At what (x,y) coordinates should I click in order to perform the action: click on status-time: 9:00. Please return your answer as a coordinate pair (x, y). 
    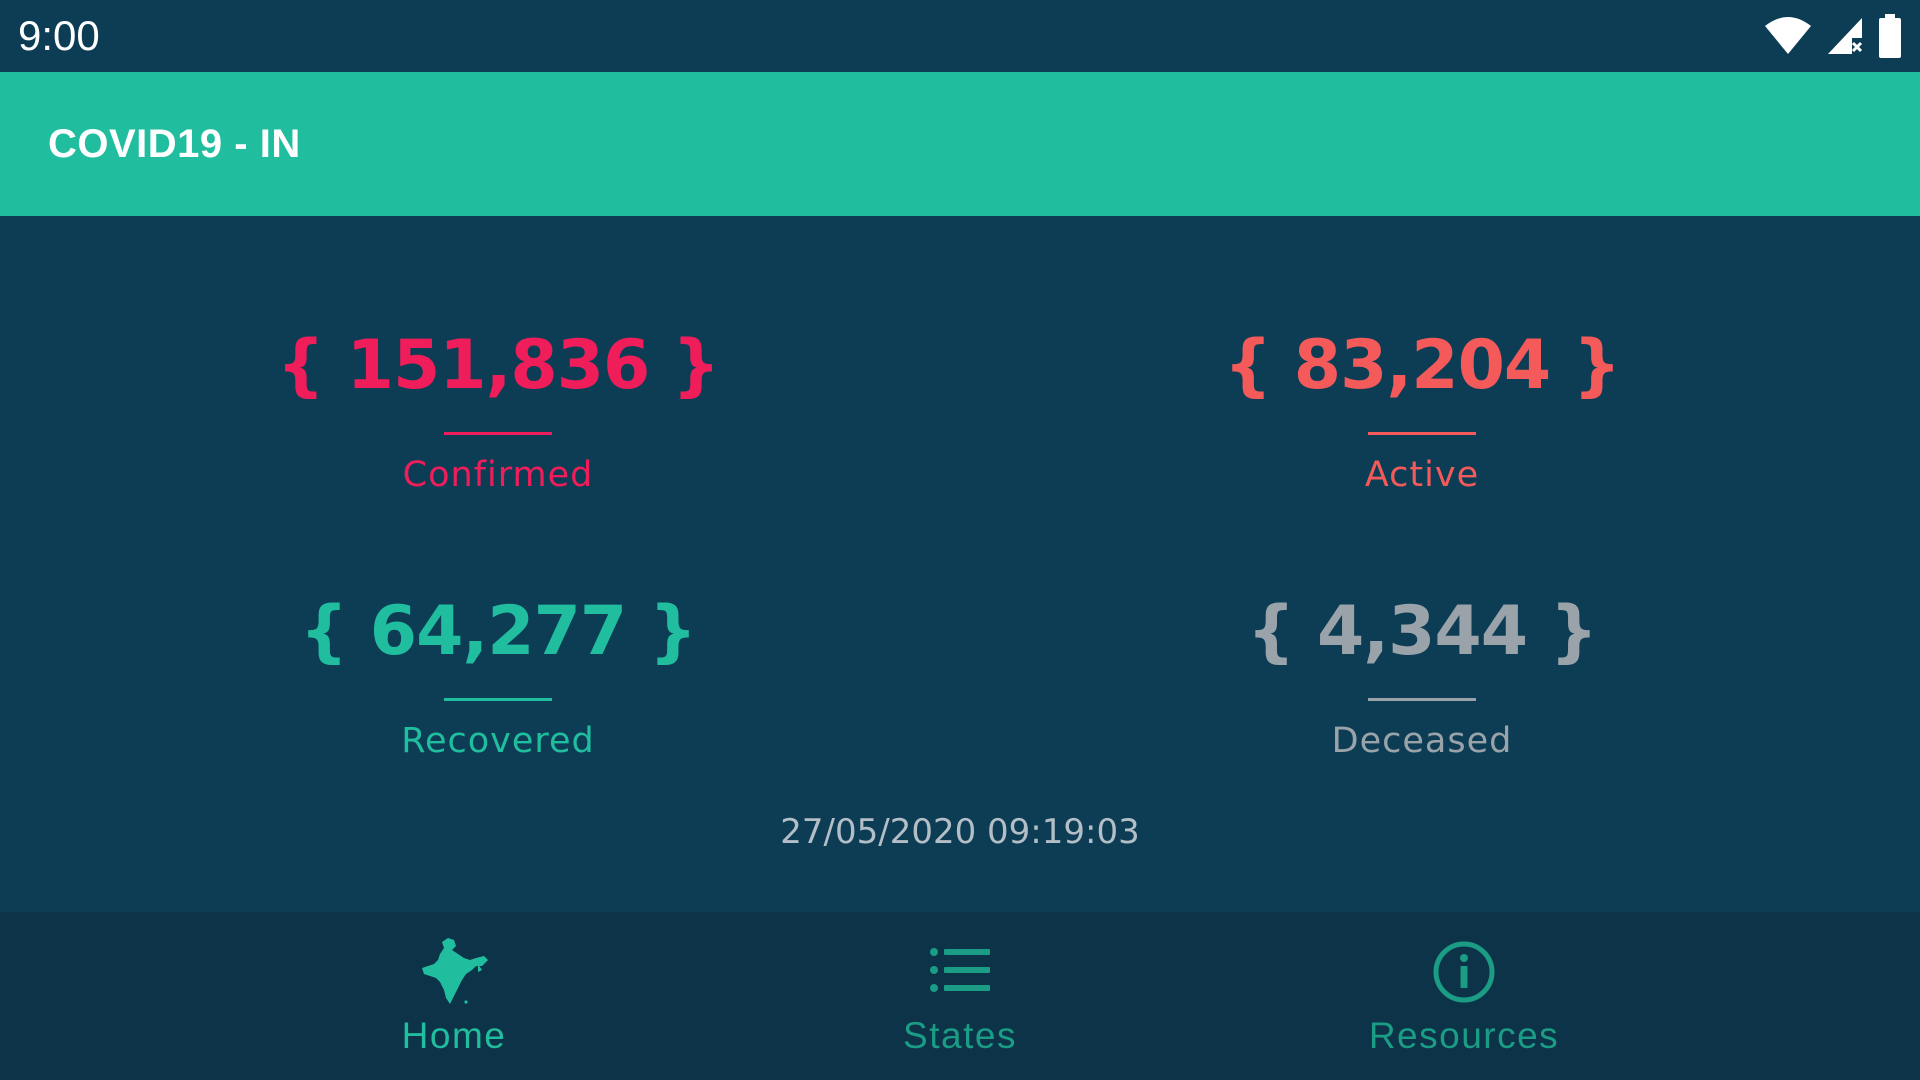
    Looking at the image, I should click on (59, 35).